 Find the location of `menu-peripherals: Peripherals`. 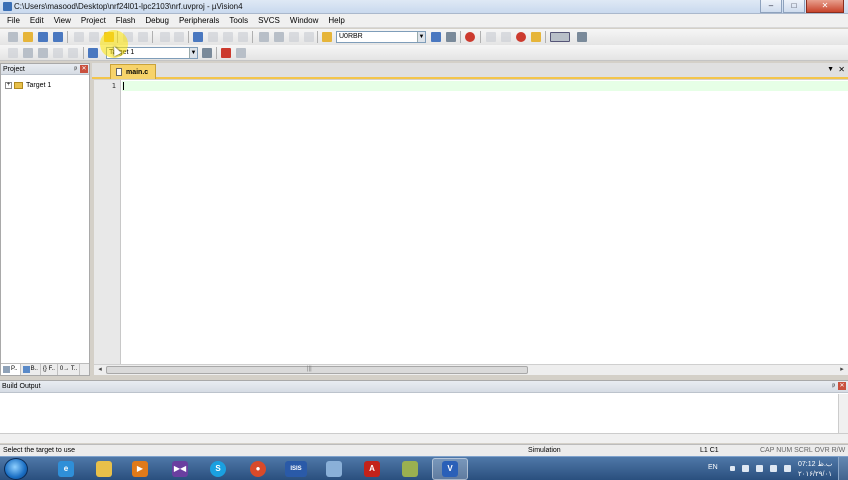

menu-peripherals: Peripherals is located at coordinates (199, 21).